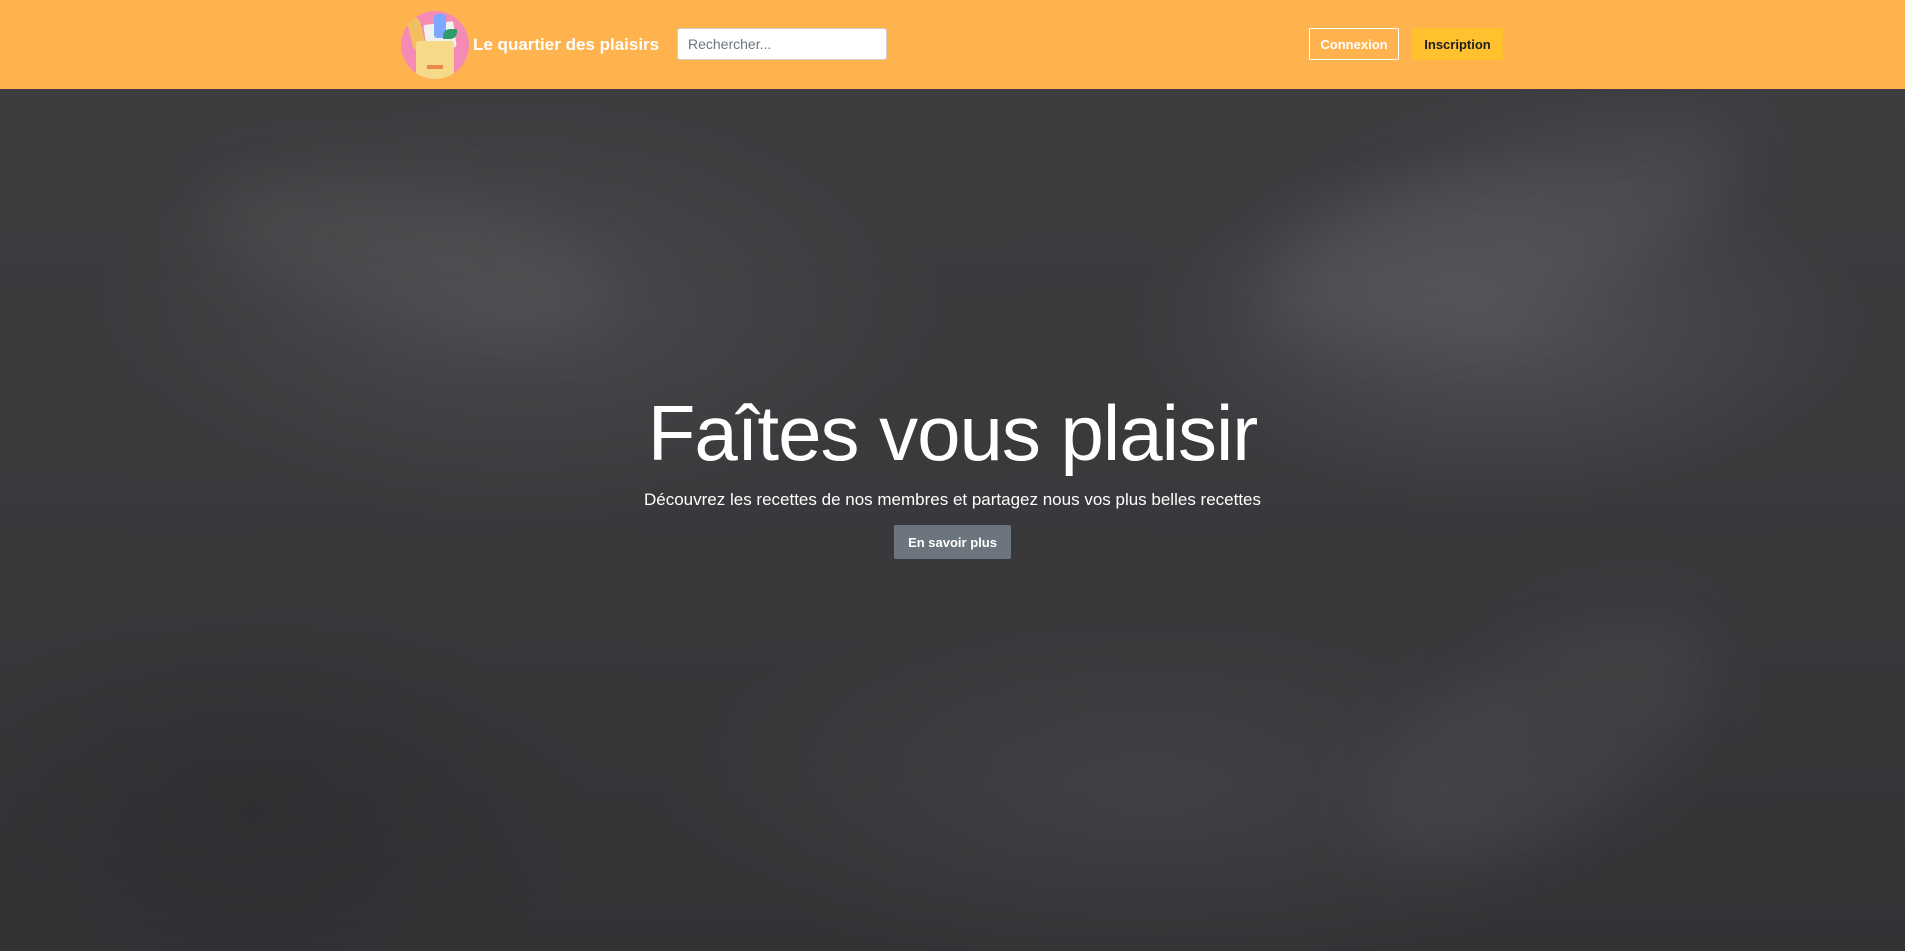  Describe the element at coordinates (952, 542) in the screenshot. I see `learn-more-button: En savoir plus` at that location.